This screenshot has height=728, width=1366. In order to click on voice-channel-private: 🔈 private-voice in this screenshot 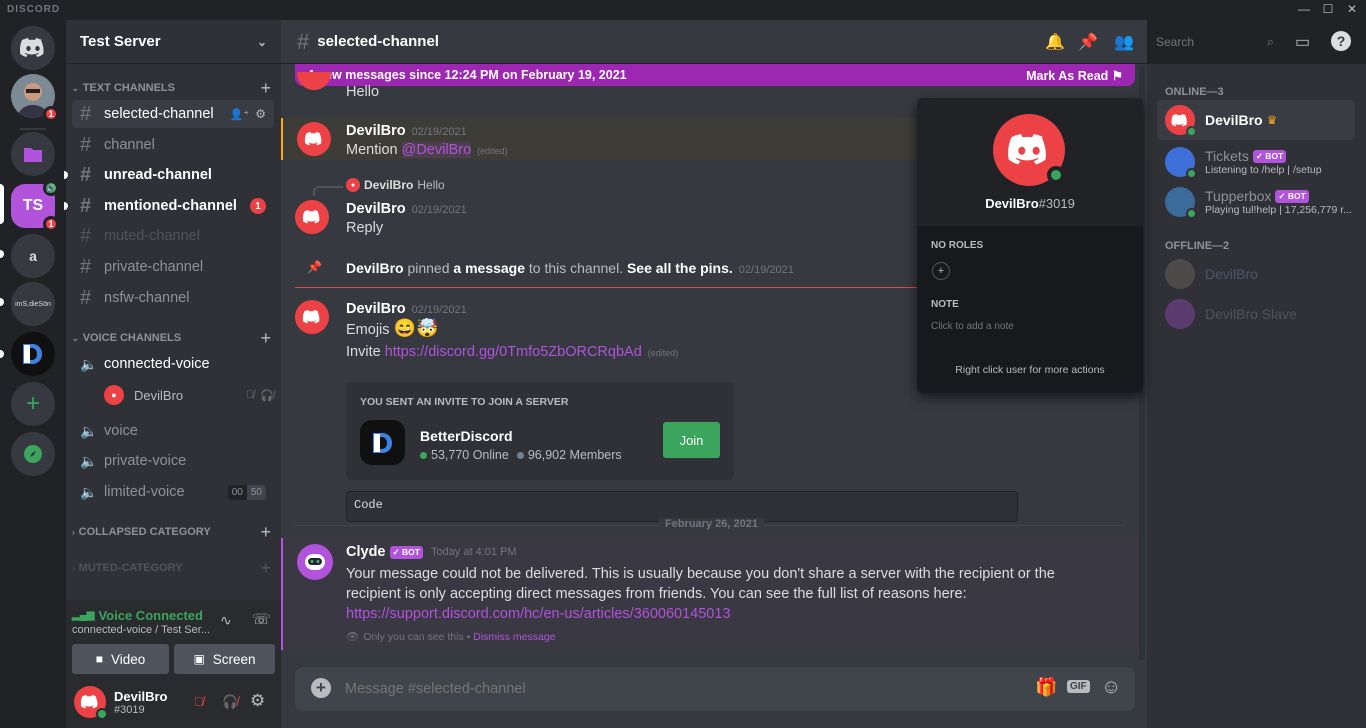, I will do `click(173, 461)`.